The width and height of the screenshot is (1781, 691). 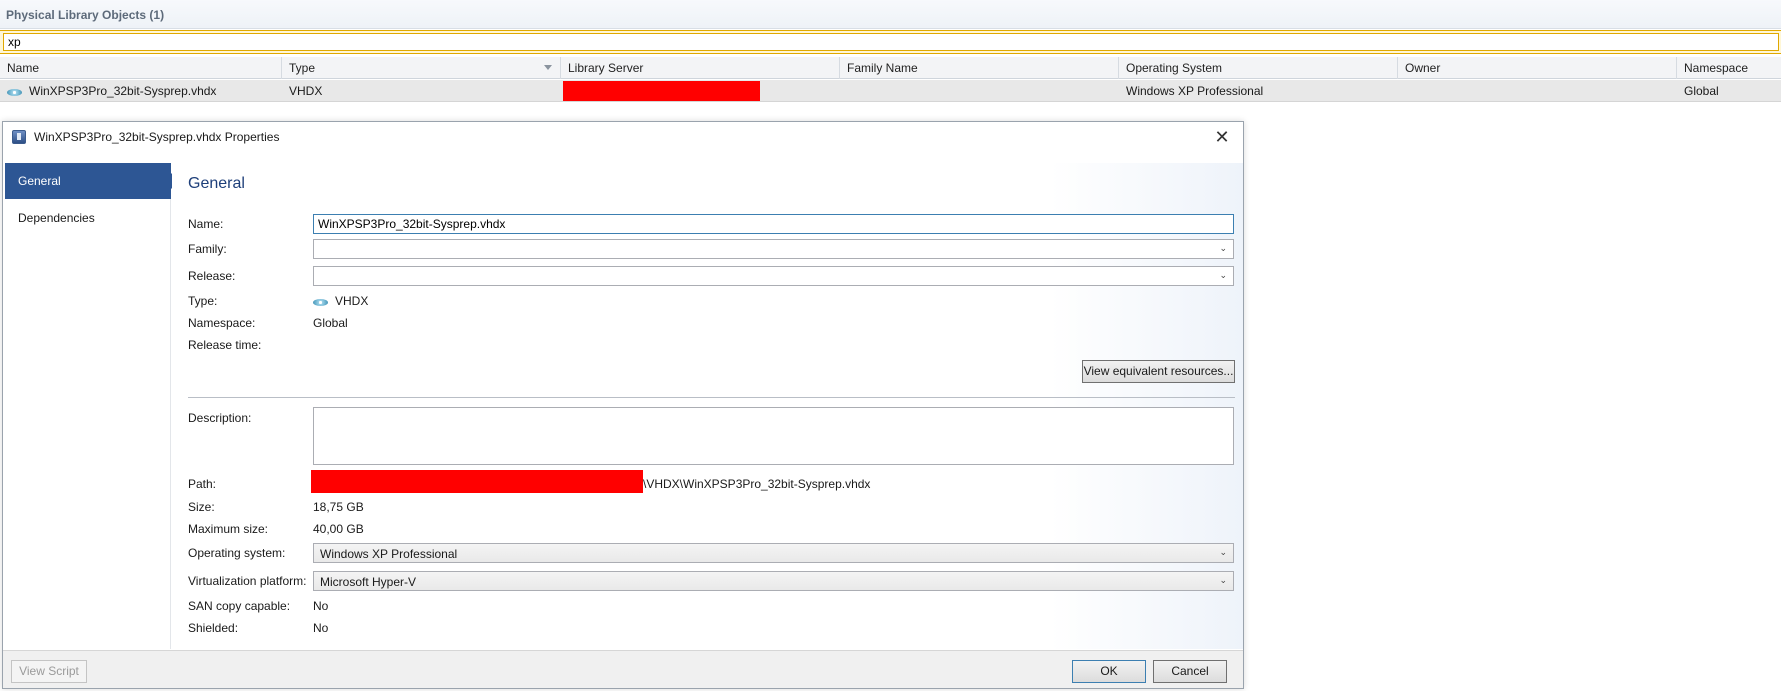 I want to click on column-header-namespace: Namespace, so click(x=1729, y=68).